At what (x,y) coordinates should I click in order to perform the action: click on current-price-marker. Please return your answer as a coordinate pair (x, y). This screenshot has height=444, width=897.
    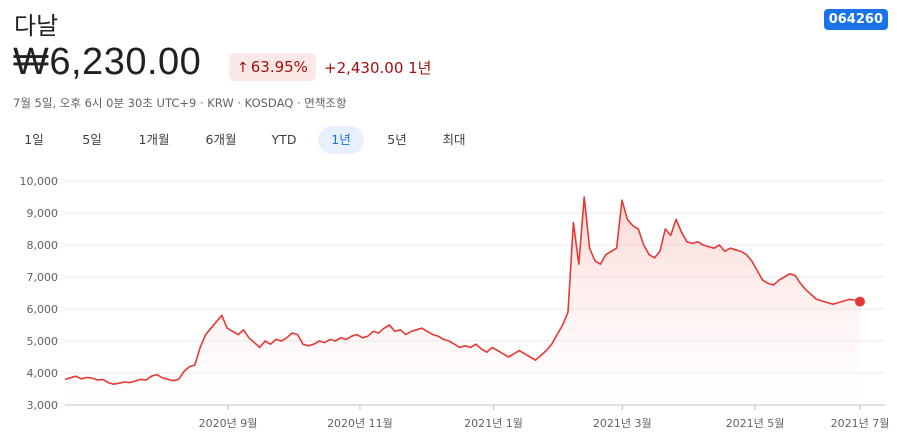
    Looking at the image, I should click on (860, 301).